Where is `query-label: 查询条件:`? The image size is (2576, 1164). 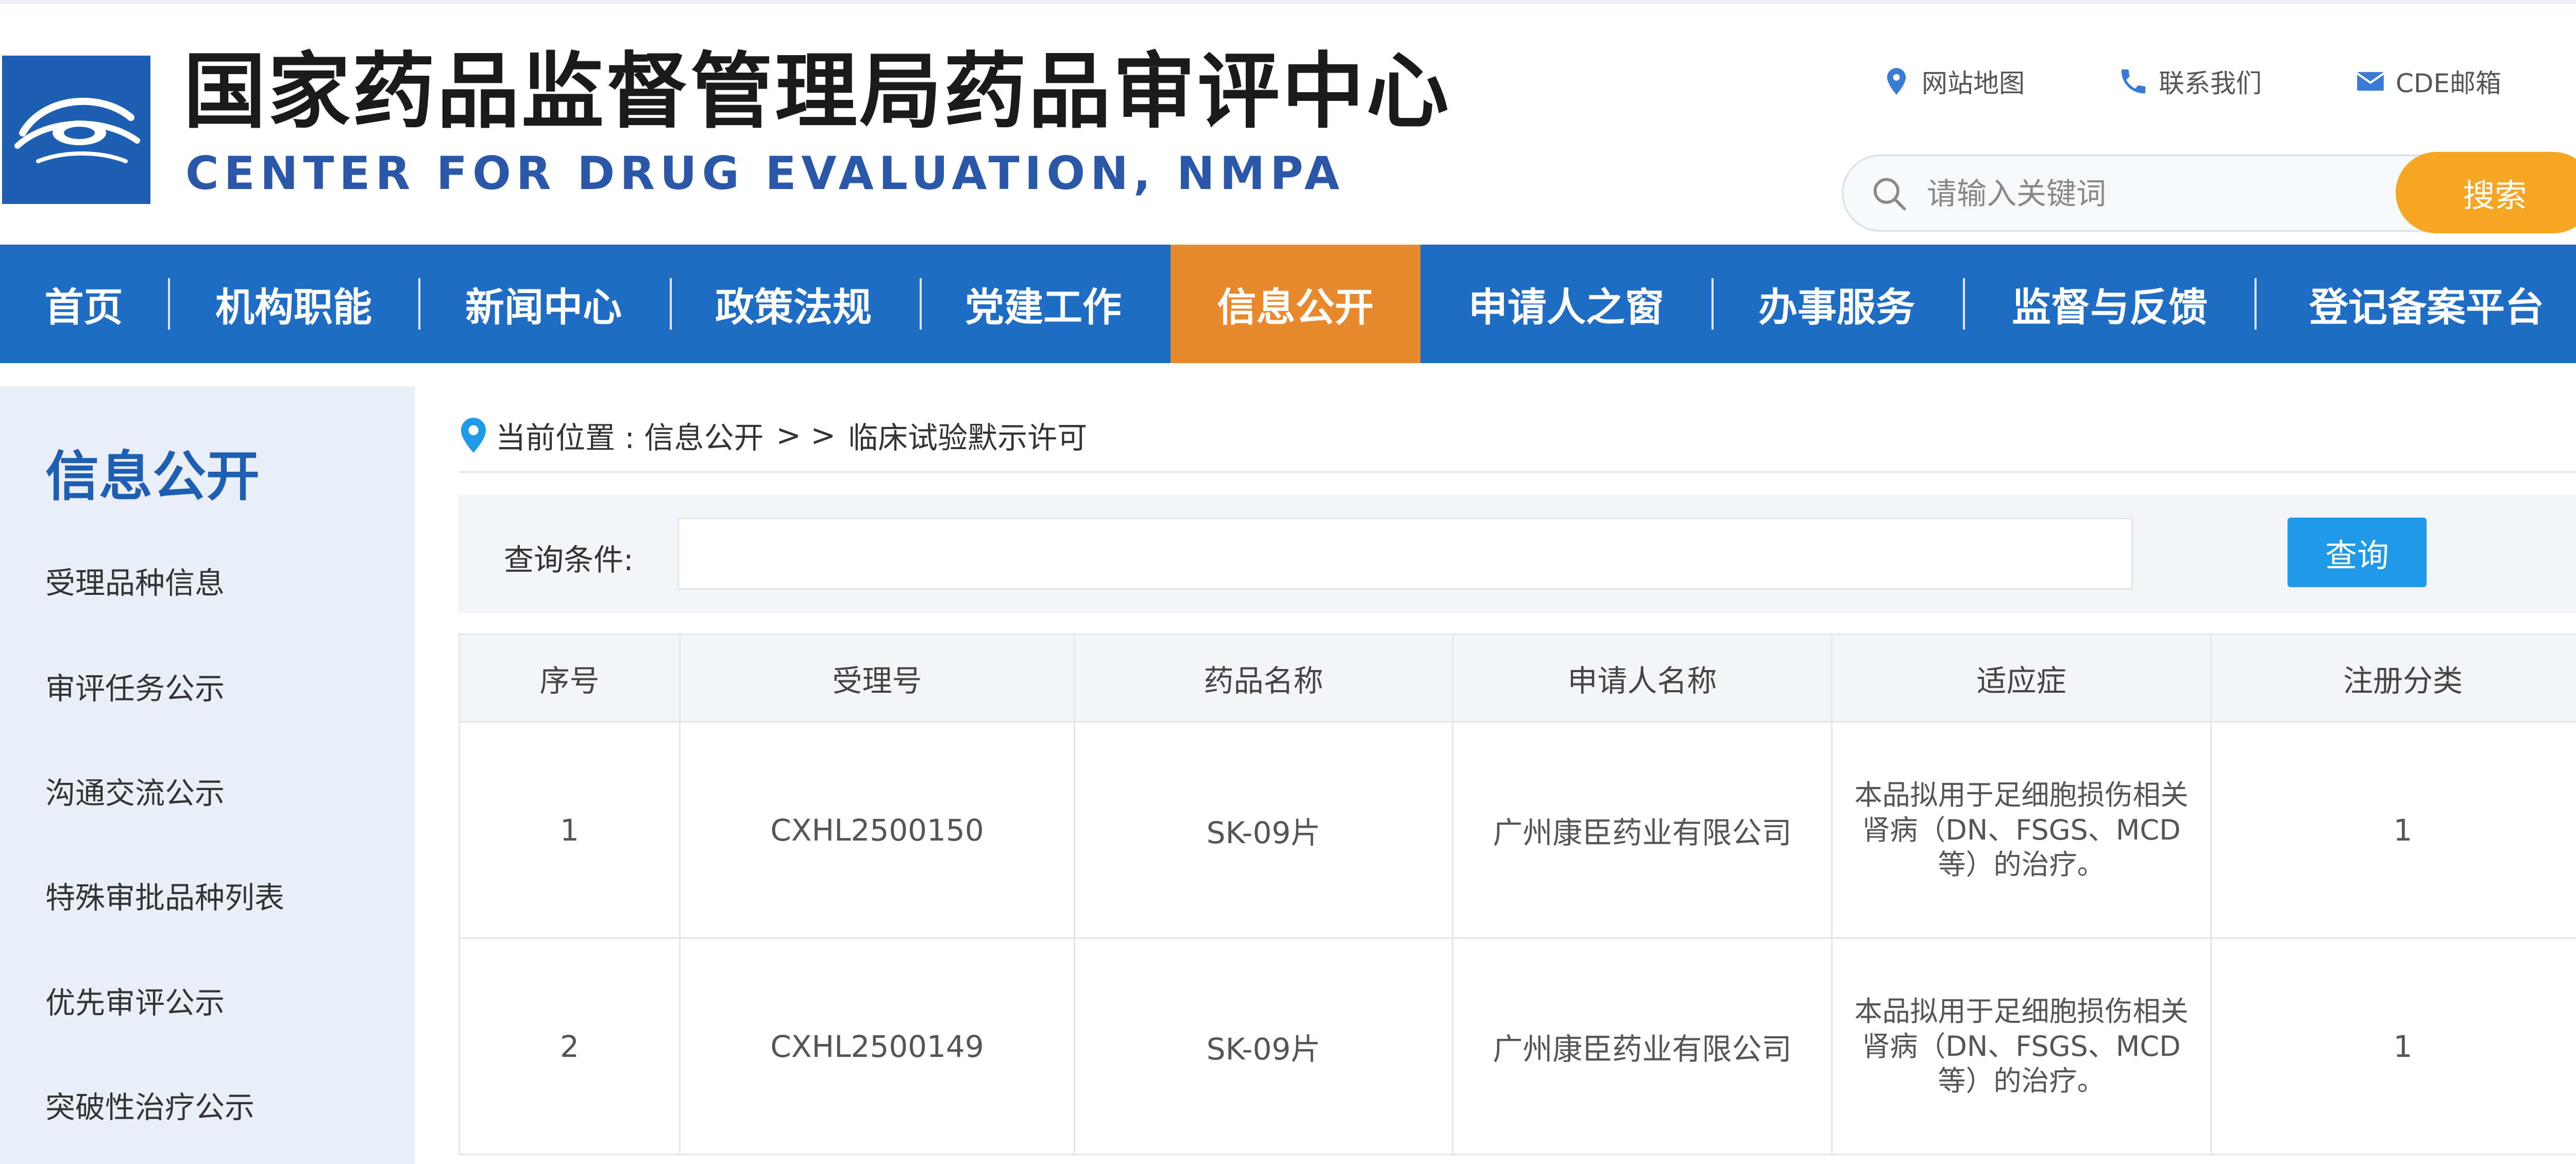
query-label: 查询条件: is located at coordinates (569, 559).